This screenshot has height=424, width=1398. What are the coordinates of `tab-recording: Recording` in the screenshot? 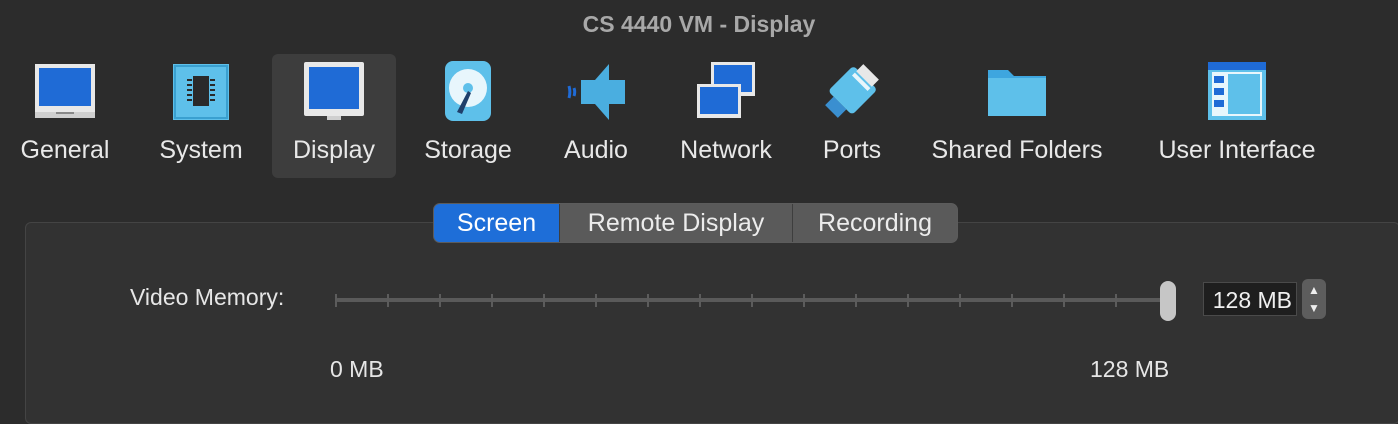 It's located at (875, 223).